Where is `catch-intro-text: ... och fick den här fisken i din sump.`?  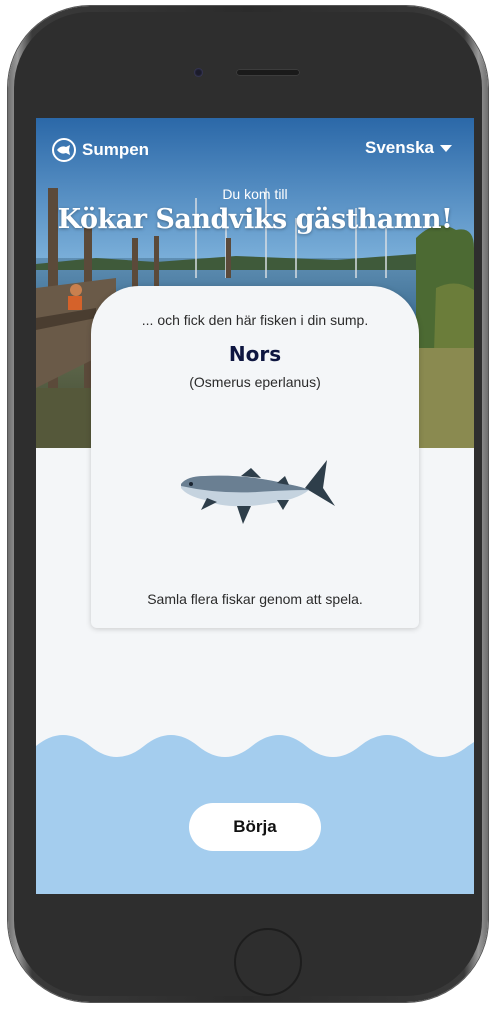
catch-intro-text: ... och fick den här fisken i din sump. is located at coordinates (255, 320).